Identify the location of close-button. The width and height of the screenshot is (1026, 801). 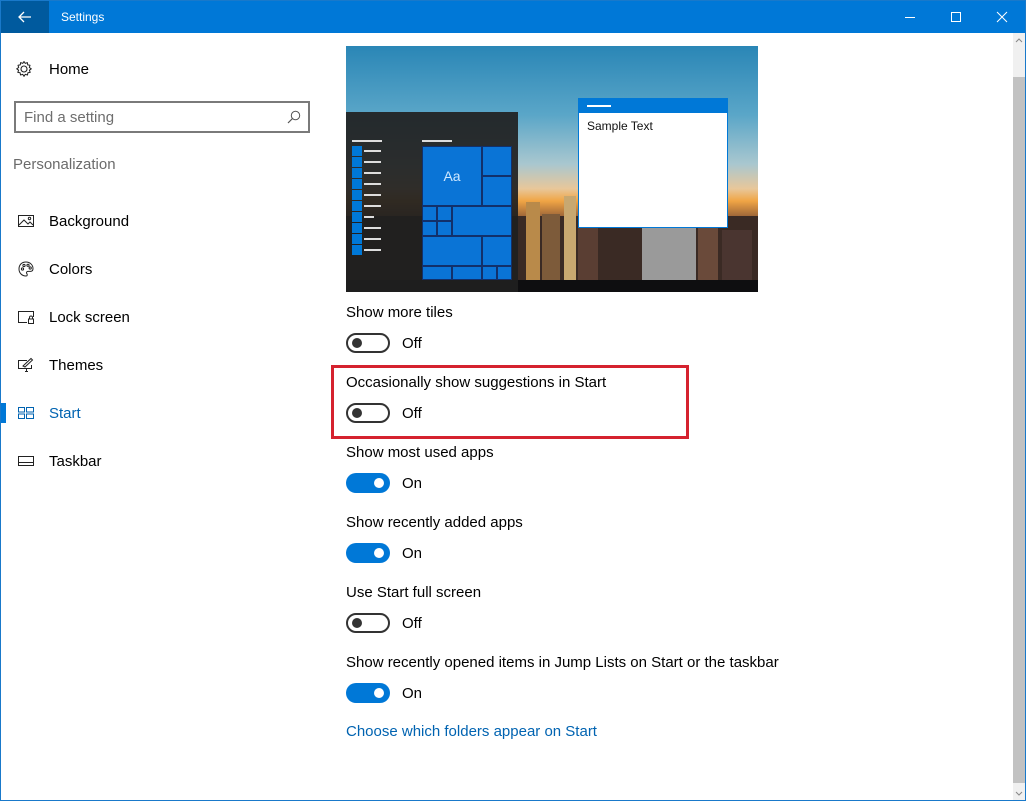
(1002, 17).